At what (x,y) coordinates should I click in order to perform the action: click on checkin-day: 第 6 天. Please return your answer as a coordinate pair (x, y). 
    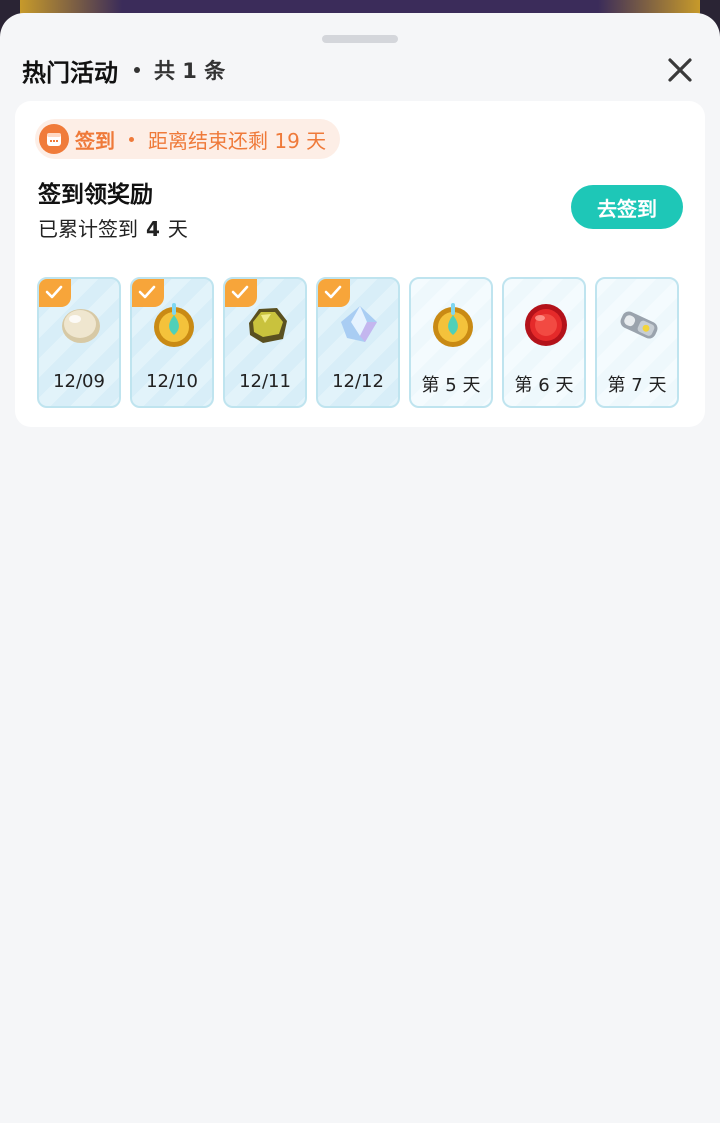
    Looking at the image, I should click on (544, 342).